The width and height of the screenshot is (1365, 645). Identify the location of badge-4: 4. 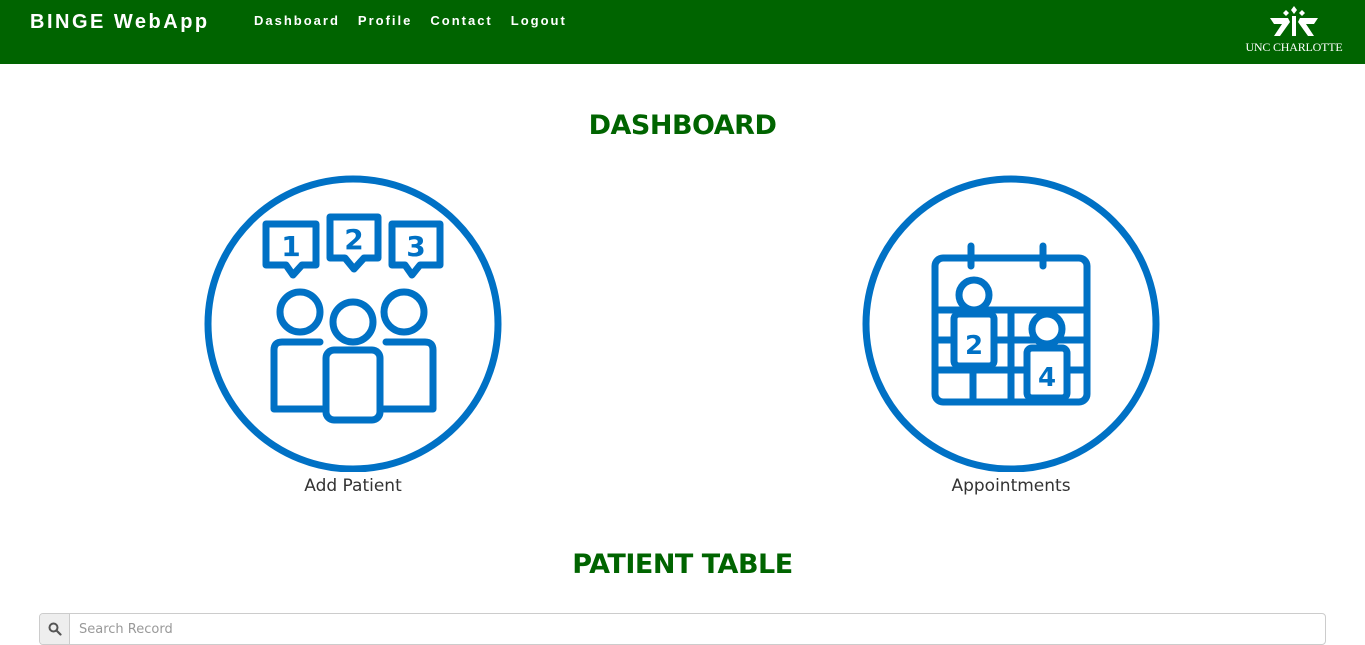
(1047, 378).